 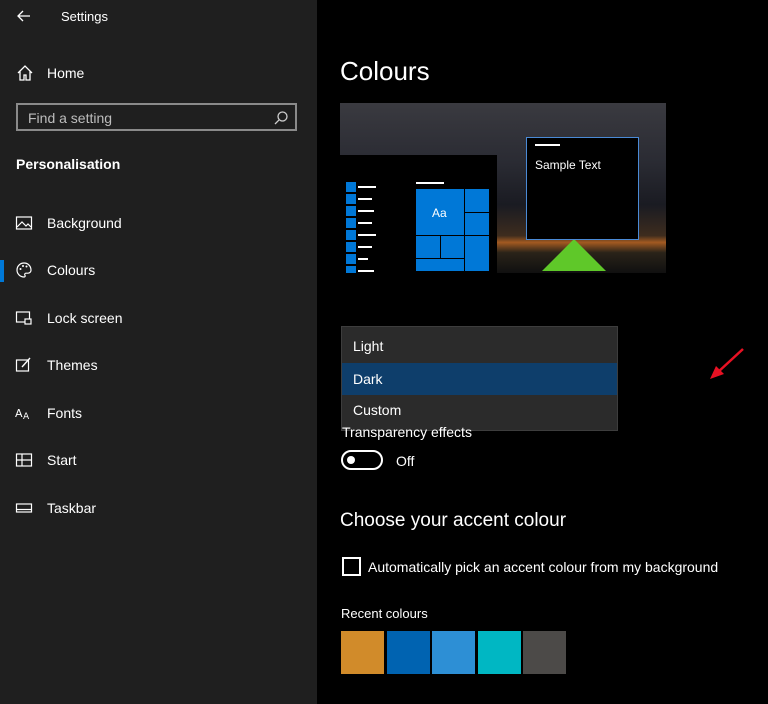 What do you see at coordinates (439, 213) in the screenshot?
I see `preview-tile-text: Aa` at bounding box center [439, 213].